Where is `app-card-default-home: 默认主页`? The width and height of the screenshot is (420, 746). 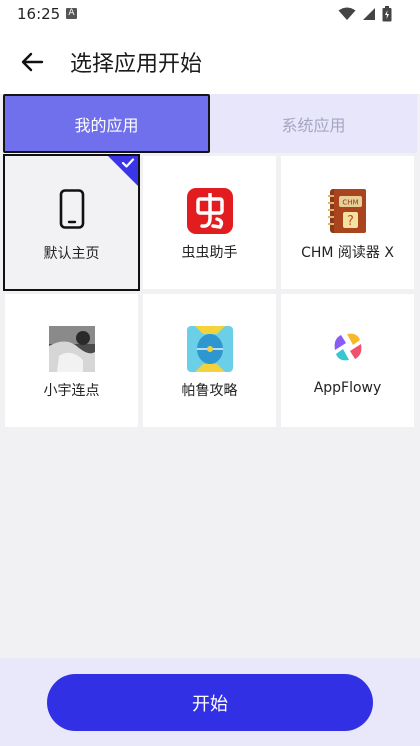 app-card-default-home: 默认主页 is located at coordinates (71, 222).